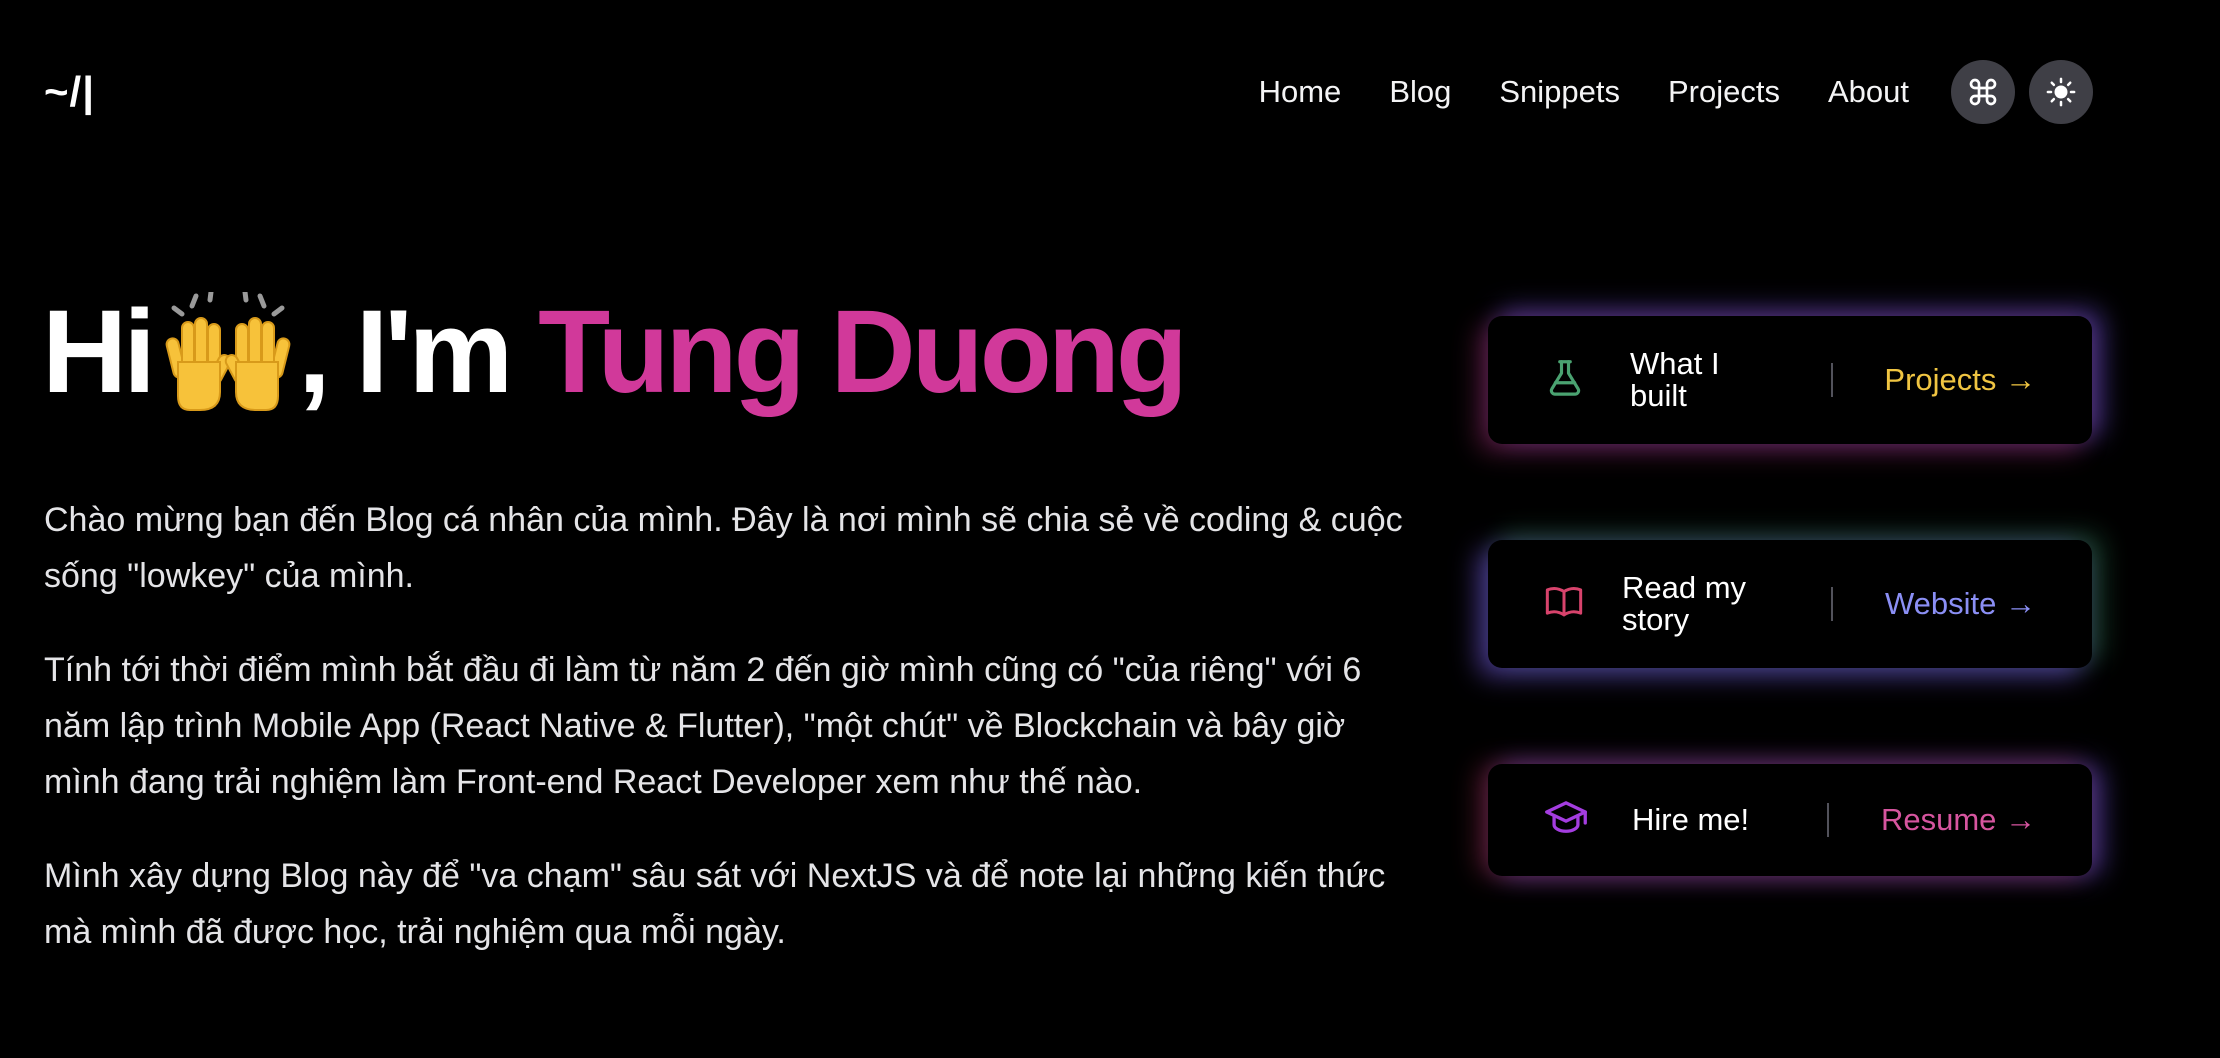  What do you see at coordinates (863, 352) in the screenshot?
I see `hero-name: Tung Duong` at bounding box center [863, 352].